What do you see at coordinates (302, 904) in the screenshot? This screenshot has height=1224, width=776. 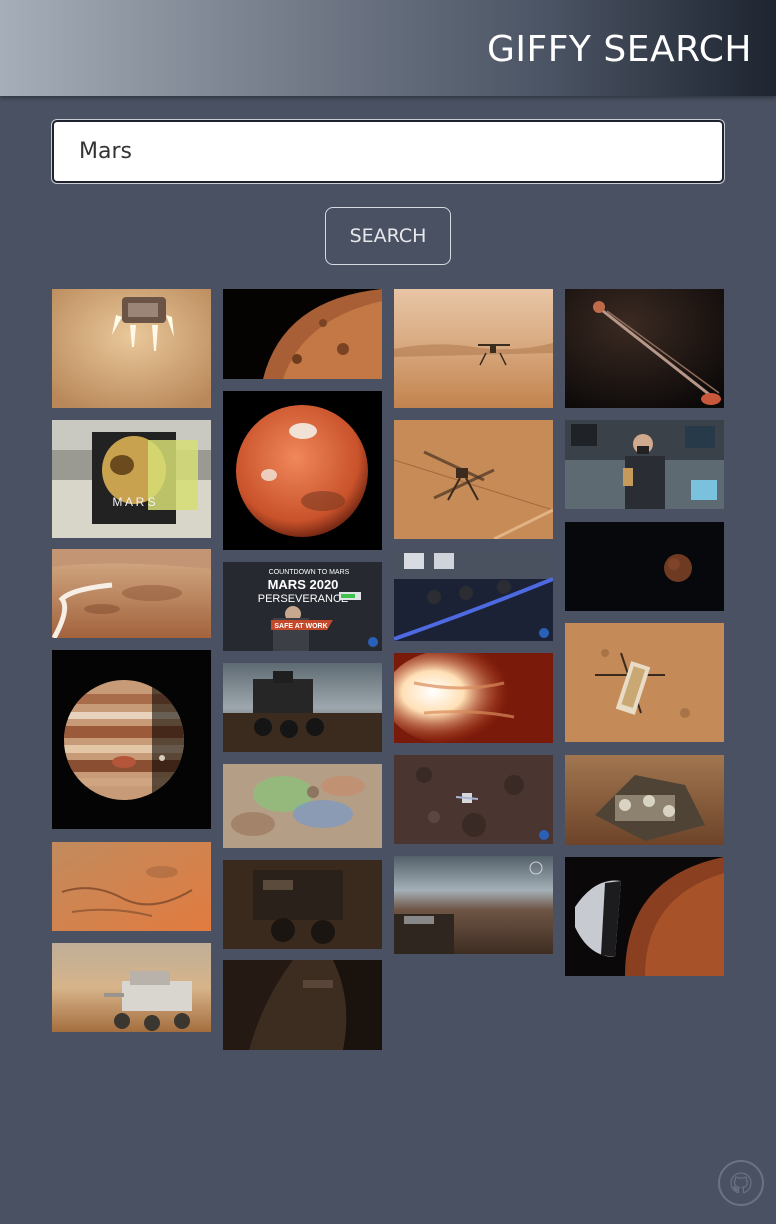 I see `gif-rover-closeup` at bounding box center [302, 904].